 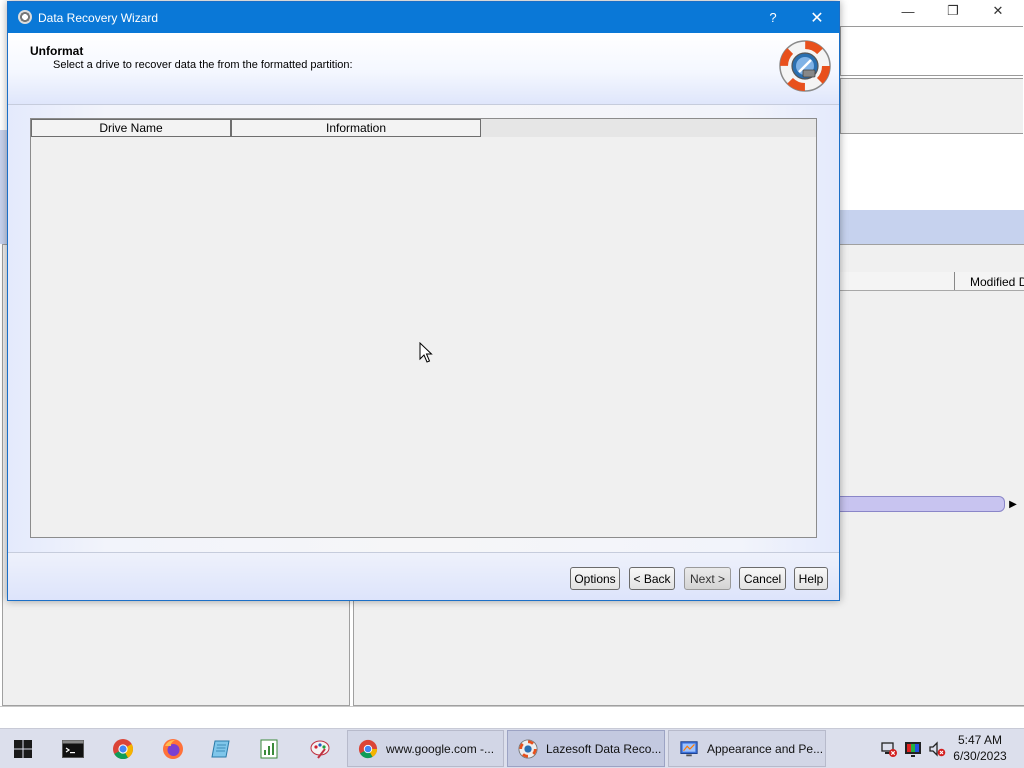 I want to click on dialog-close-button: ✕, so click(x=817, y=17).